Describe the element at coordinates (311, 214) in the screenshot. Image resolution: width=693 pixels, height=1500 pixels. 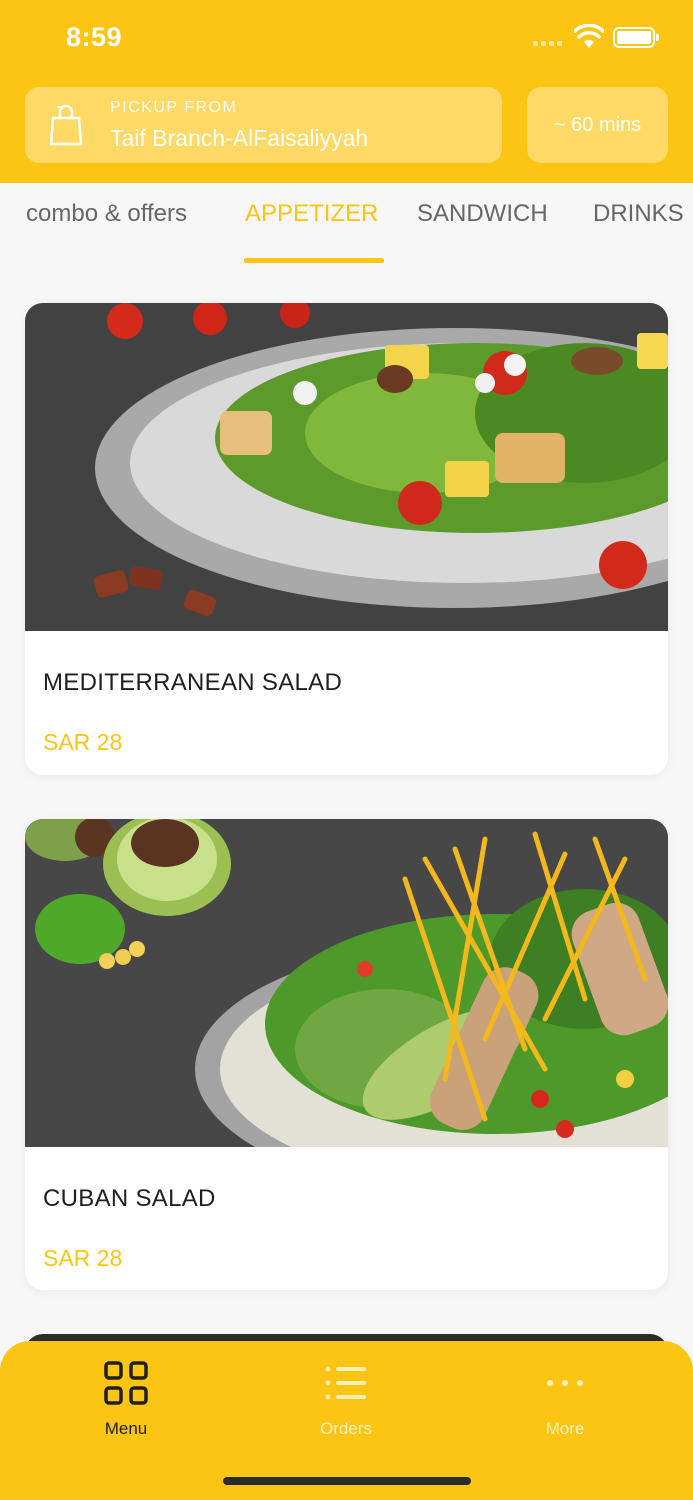
I see `tab-appetizer: APPETIZER` at that location.